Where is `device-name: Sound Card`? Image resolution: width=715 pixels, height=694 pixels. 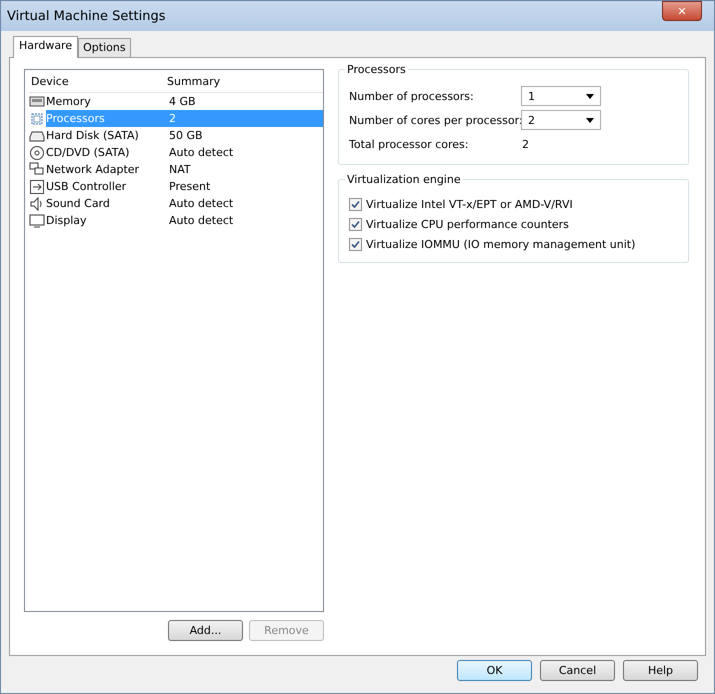
device-name: Sound Card is located at coordinates (78, 204).